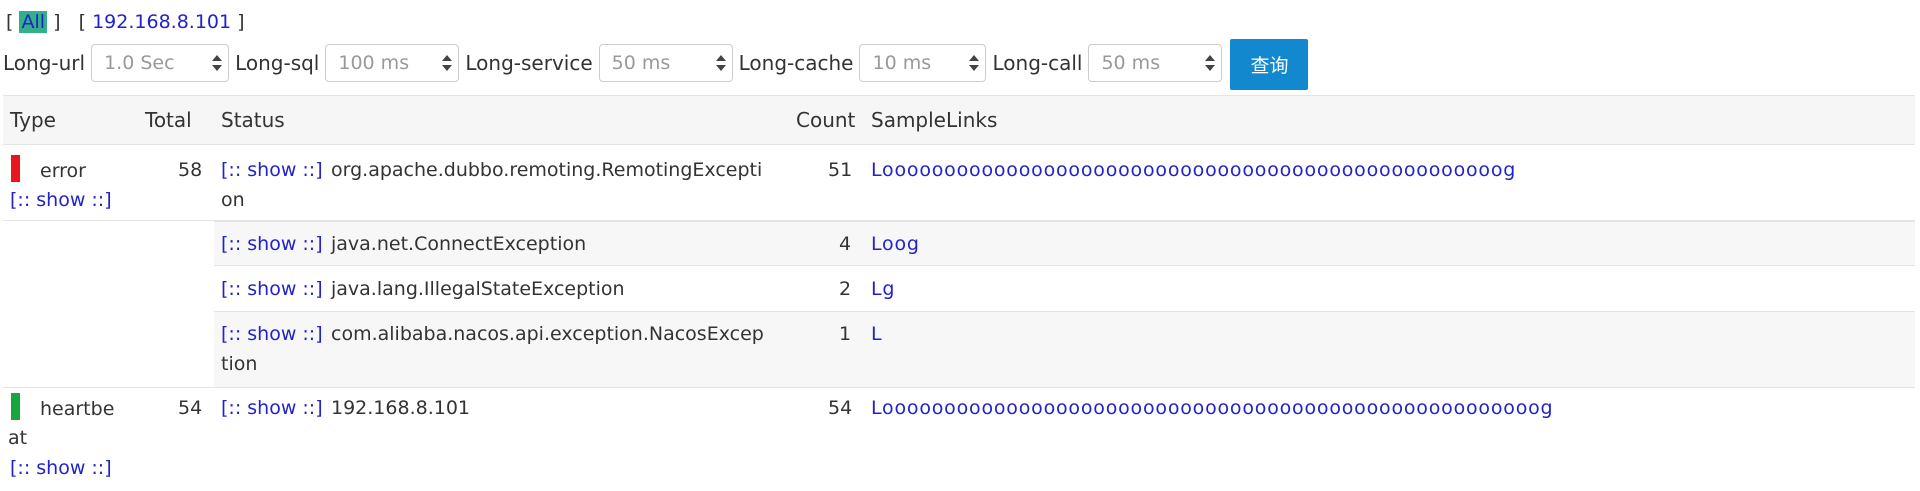 This screenshot has height=491, width=1920. Describe the element at coordinates (233, 200) in the screenshot. I see `status-text-wrap: on` at that location.